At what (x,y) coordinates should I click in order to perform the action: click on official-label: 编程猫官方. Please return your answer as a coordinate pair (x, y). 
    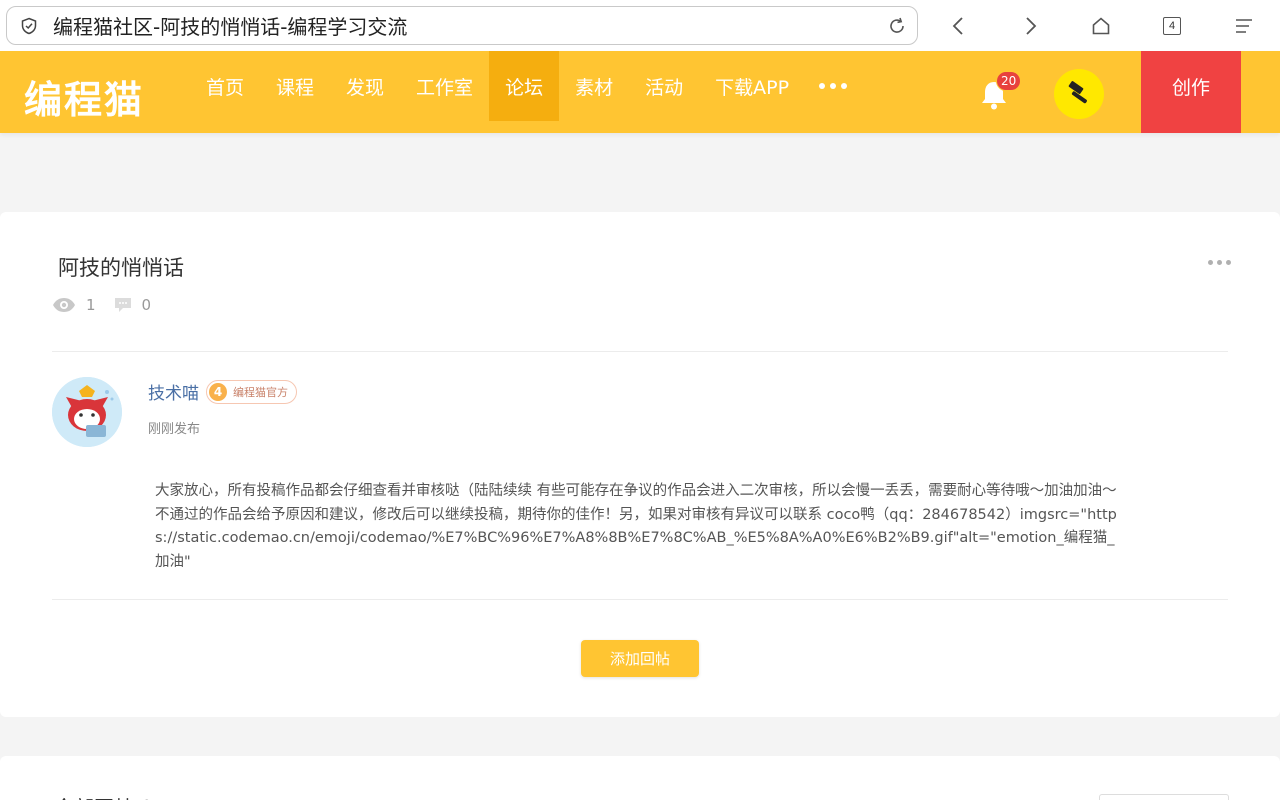
    Looking at the image, I should click on (260, 392).